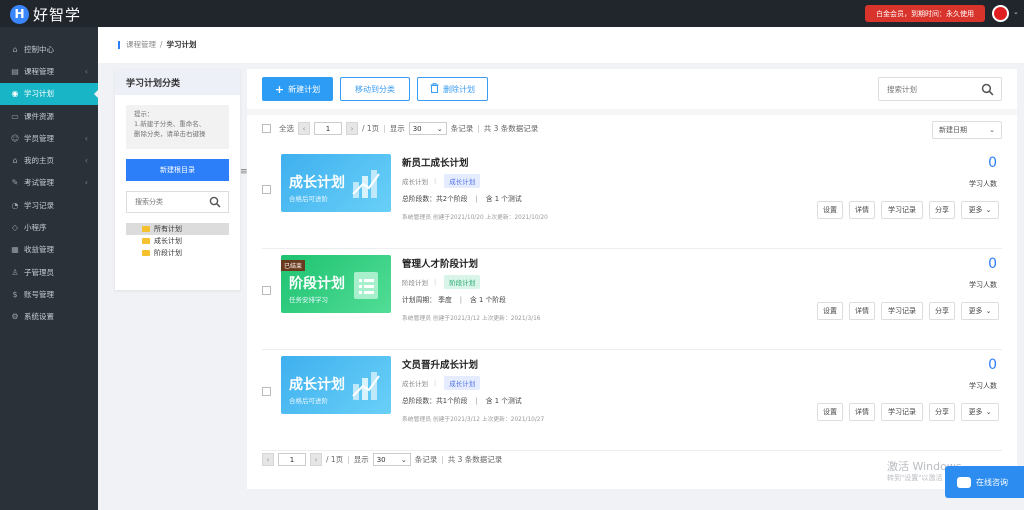 The width and height of the screenshot is (1024, 510). I want to click on online-consult-button: 在线咨询, so click(984, 482).